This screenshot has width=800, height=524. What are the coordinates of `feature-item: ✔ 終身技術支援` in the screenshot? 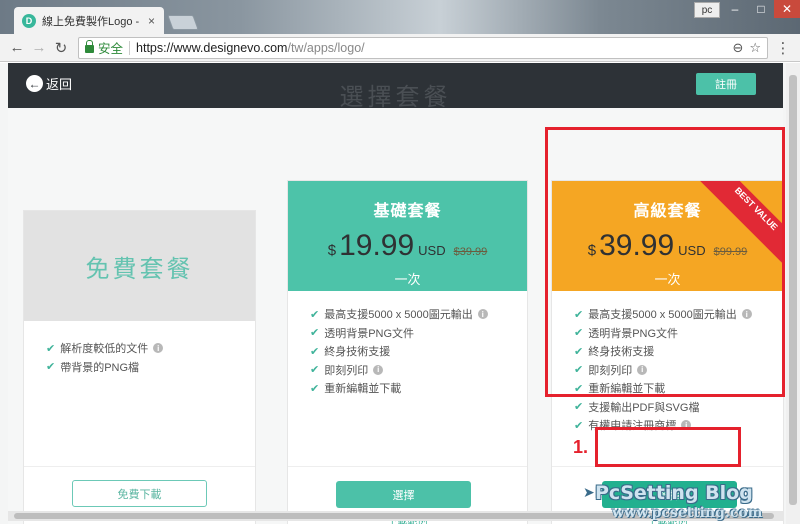 It's located at (350, 352).